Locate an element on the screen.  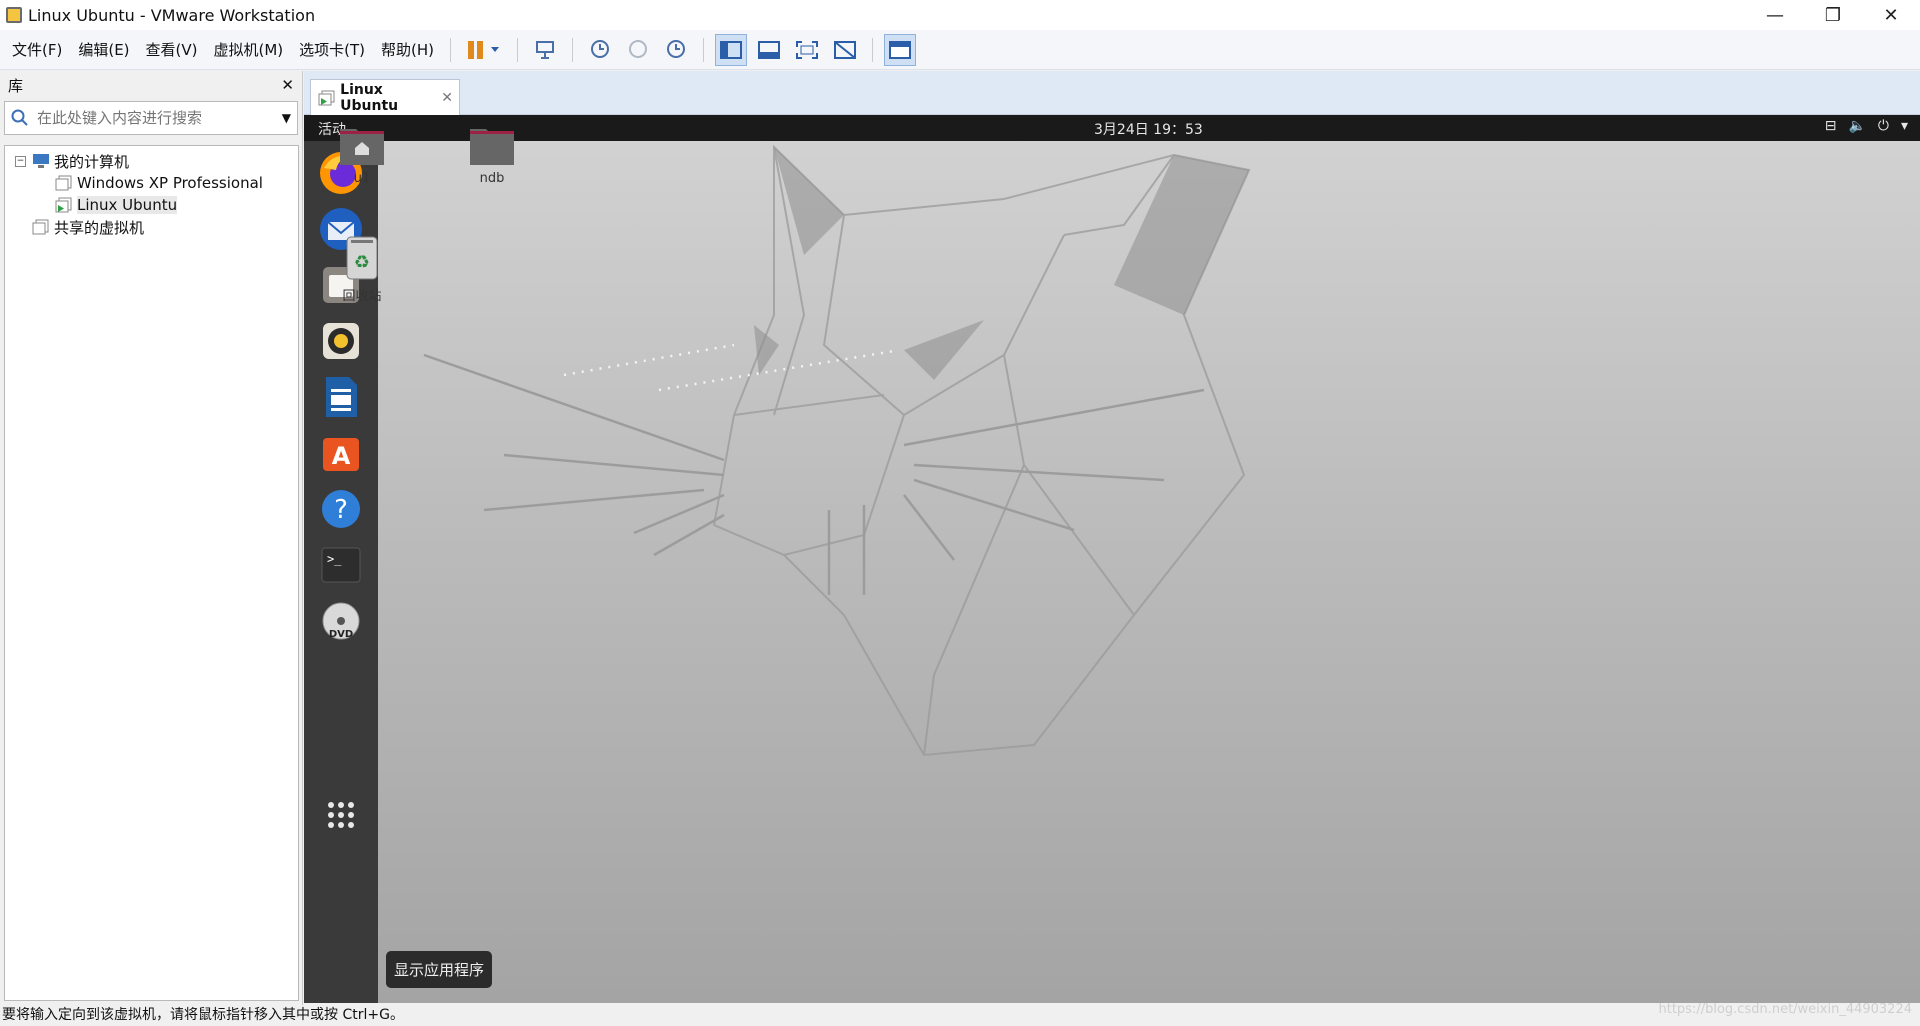
show-applications-tooltip: 显示应用程序 is located at coordinates (439, 969).